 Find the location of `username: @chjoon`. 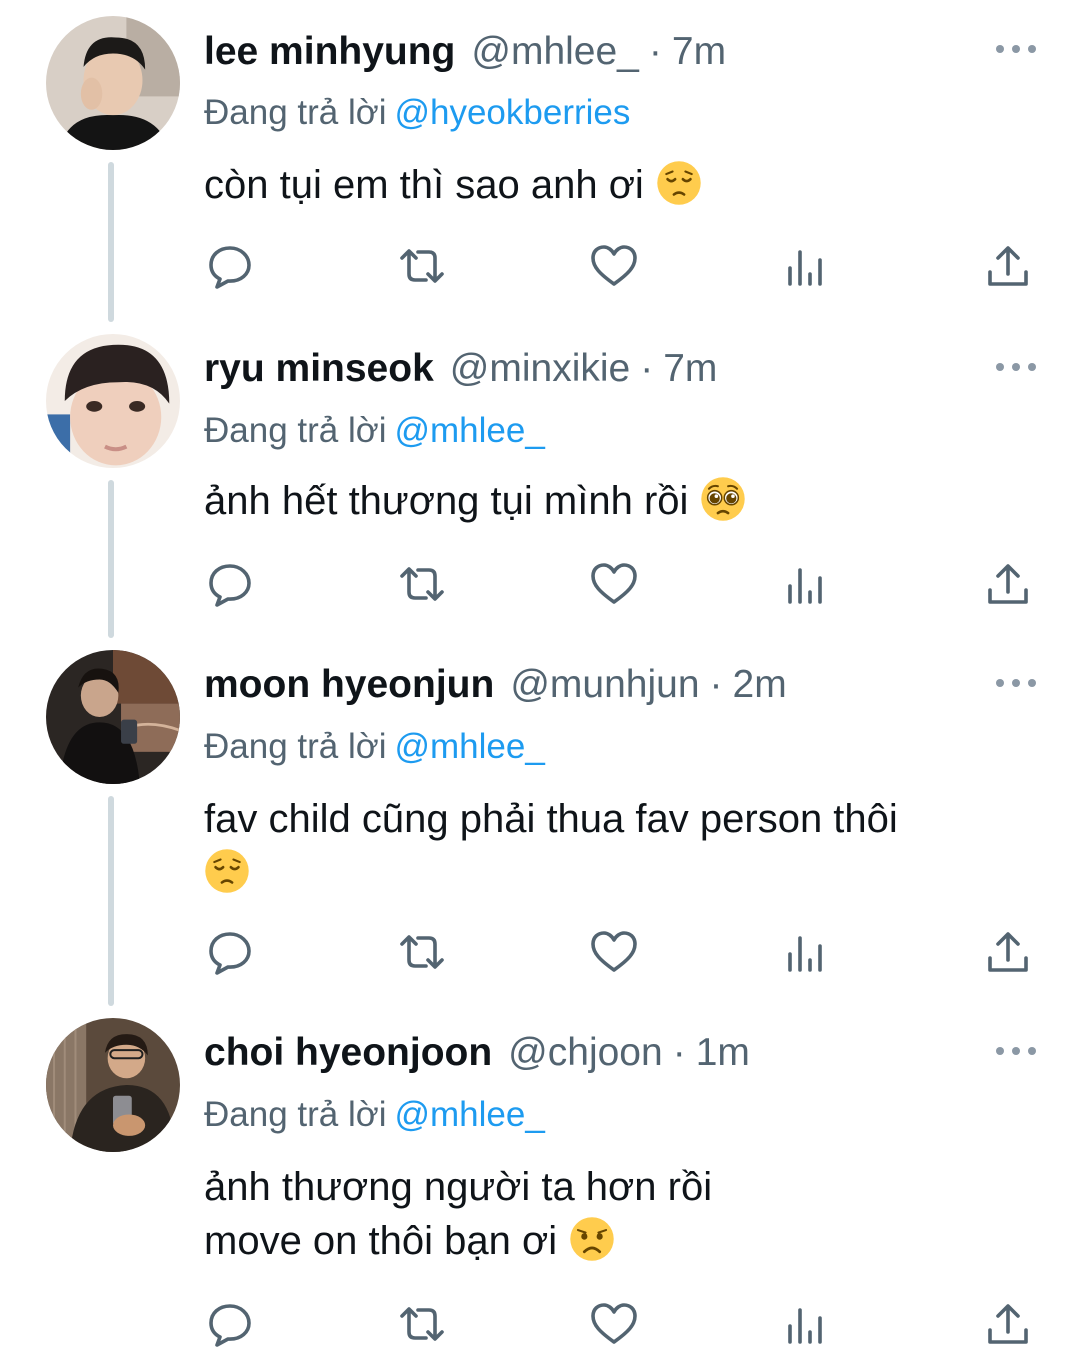

username: @chjoon is located at coordinates (585, 1053).